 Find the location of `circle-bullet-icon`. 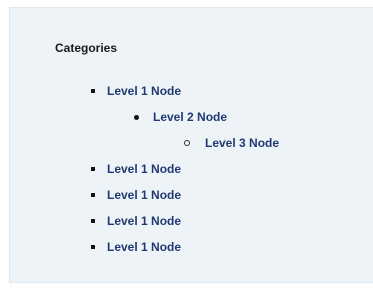

circle-bullet-icon is located at coordinates (187, 143).